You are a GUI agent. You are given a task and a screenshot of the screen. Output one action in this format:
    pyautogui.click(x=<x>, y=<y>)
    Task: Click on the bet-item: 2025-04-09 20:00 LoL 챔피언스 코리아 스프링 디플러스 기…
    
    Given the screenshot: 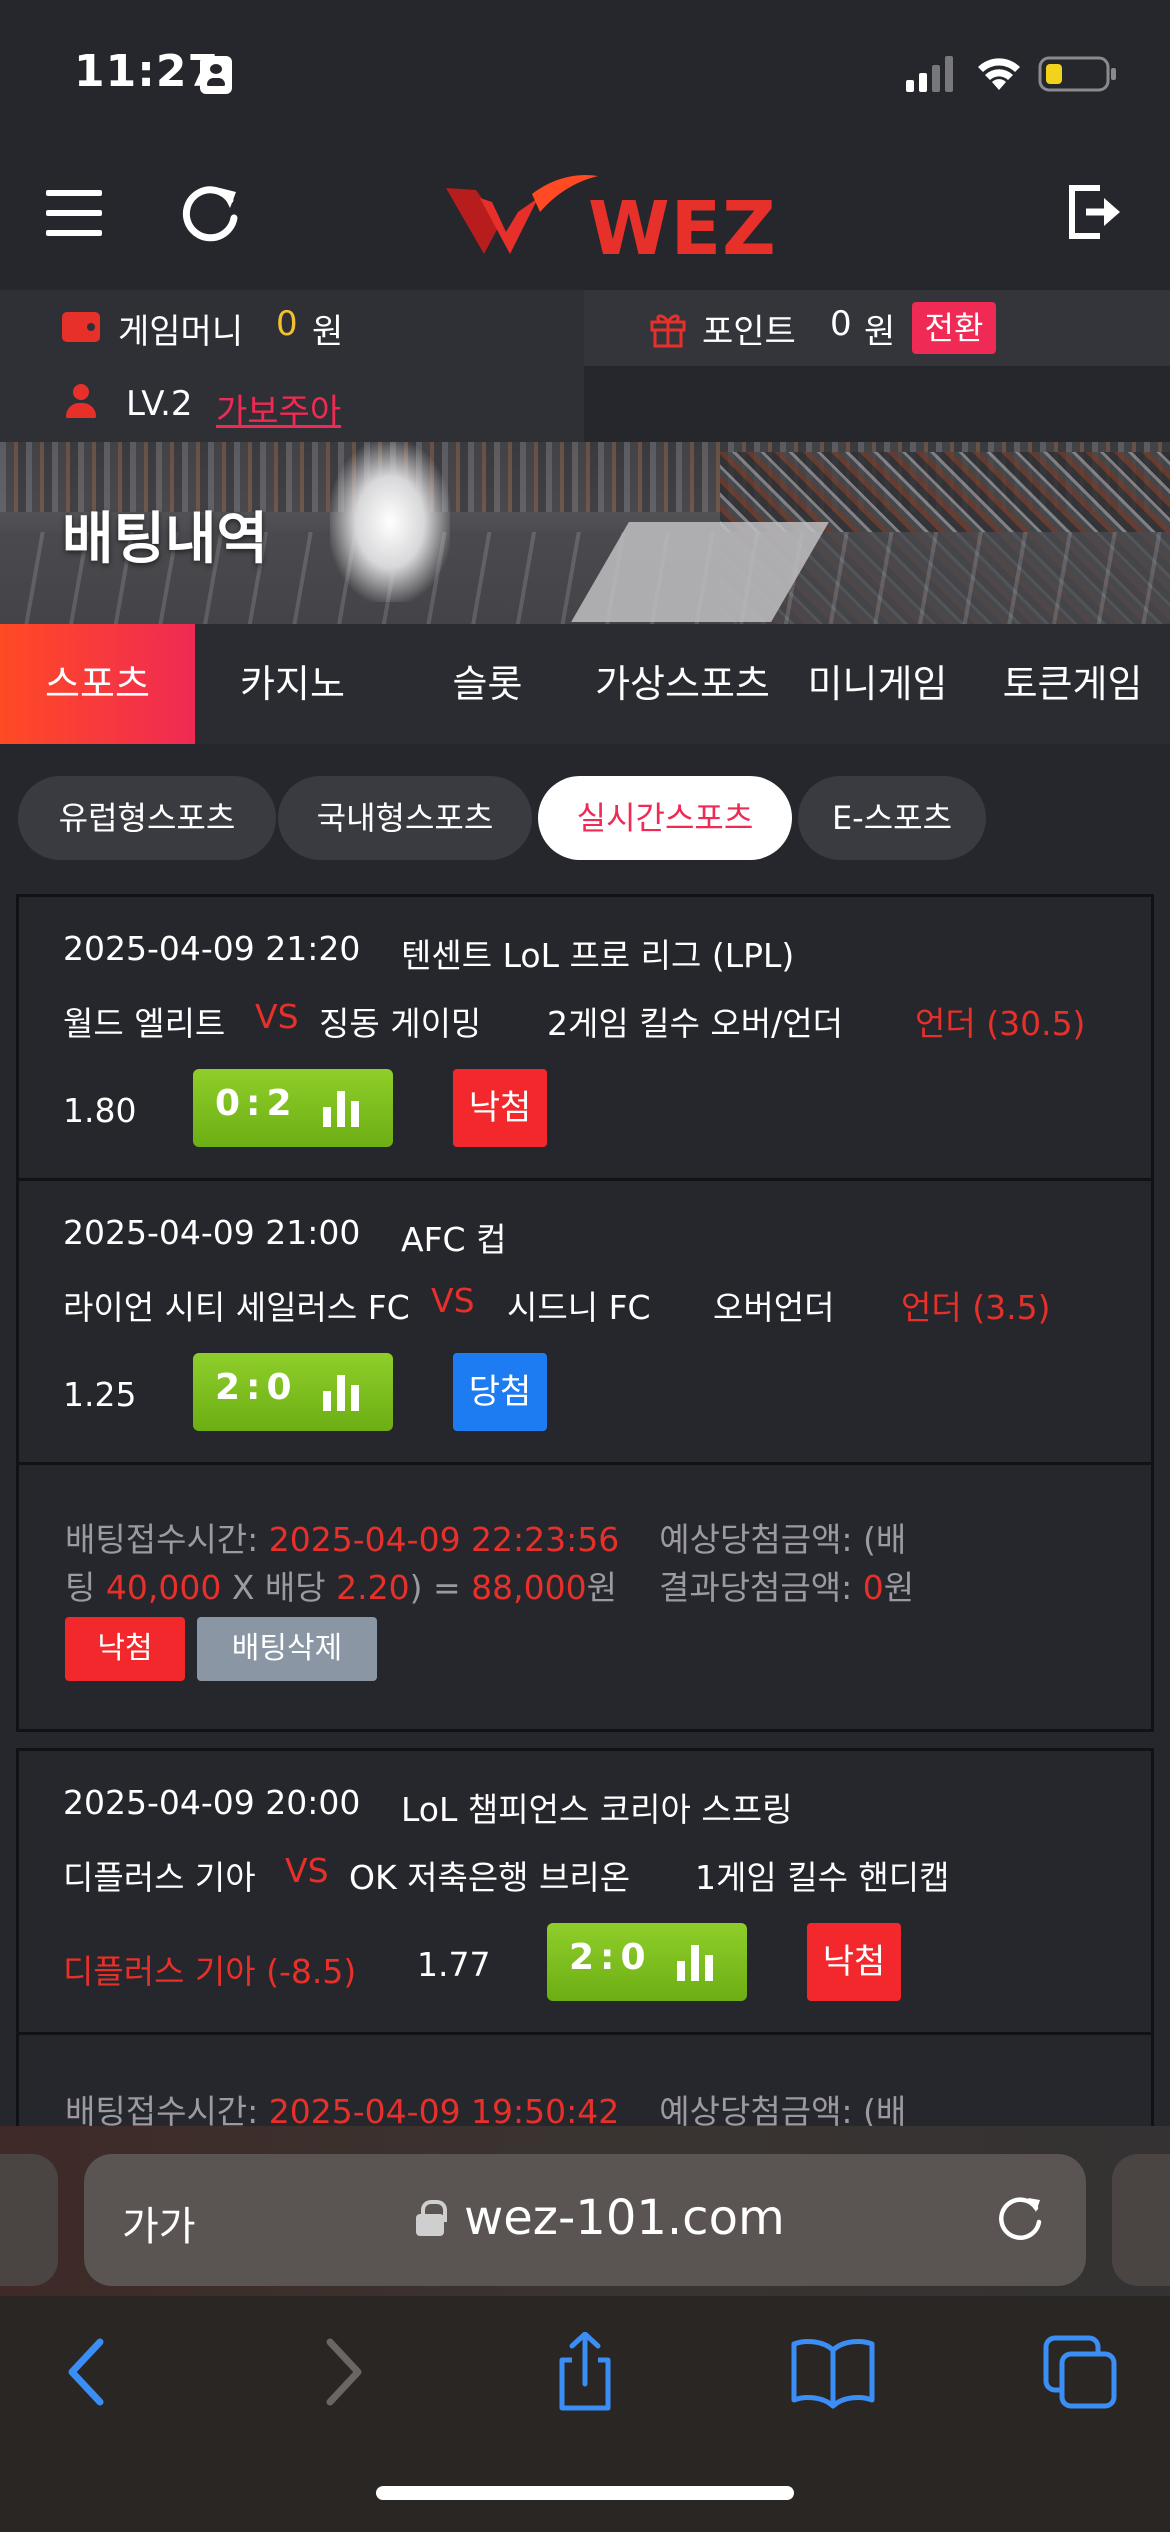 What is the action you would take?
    pyautogui.click(x=585, y=1893)
    